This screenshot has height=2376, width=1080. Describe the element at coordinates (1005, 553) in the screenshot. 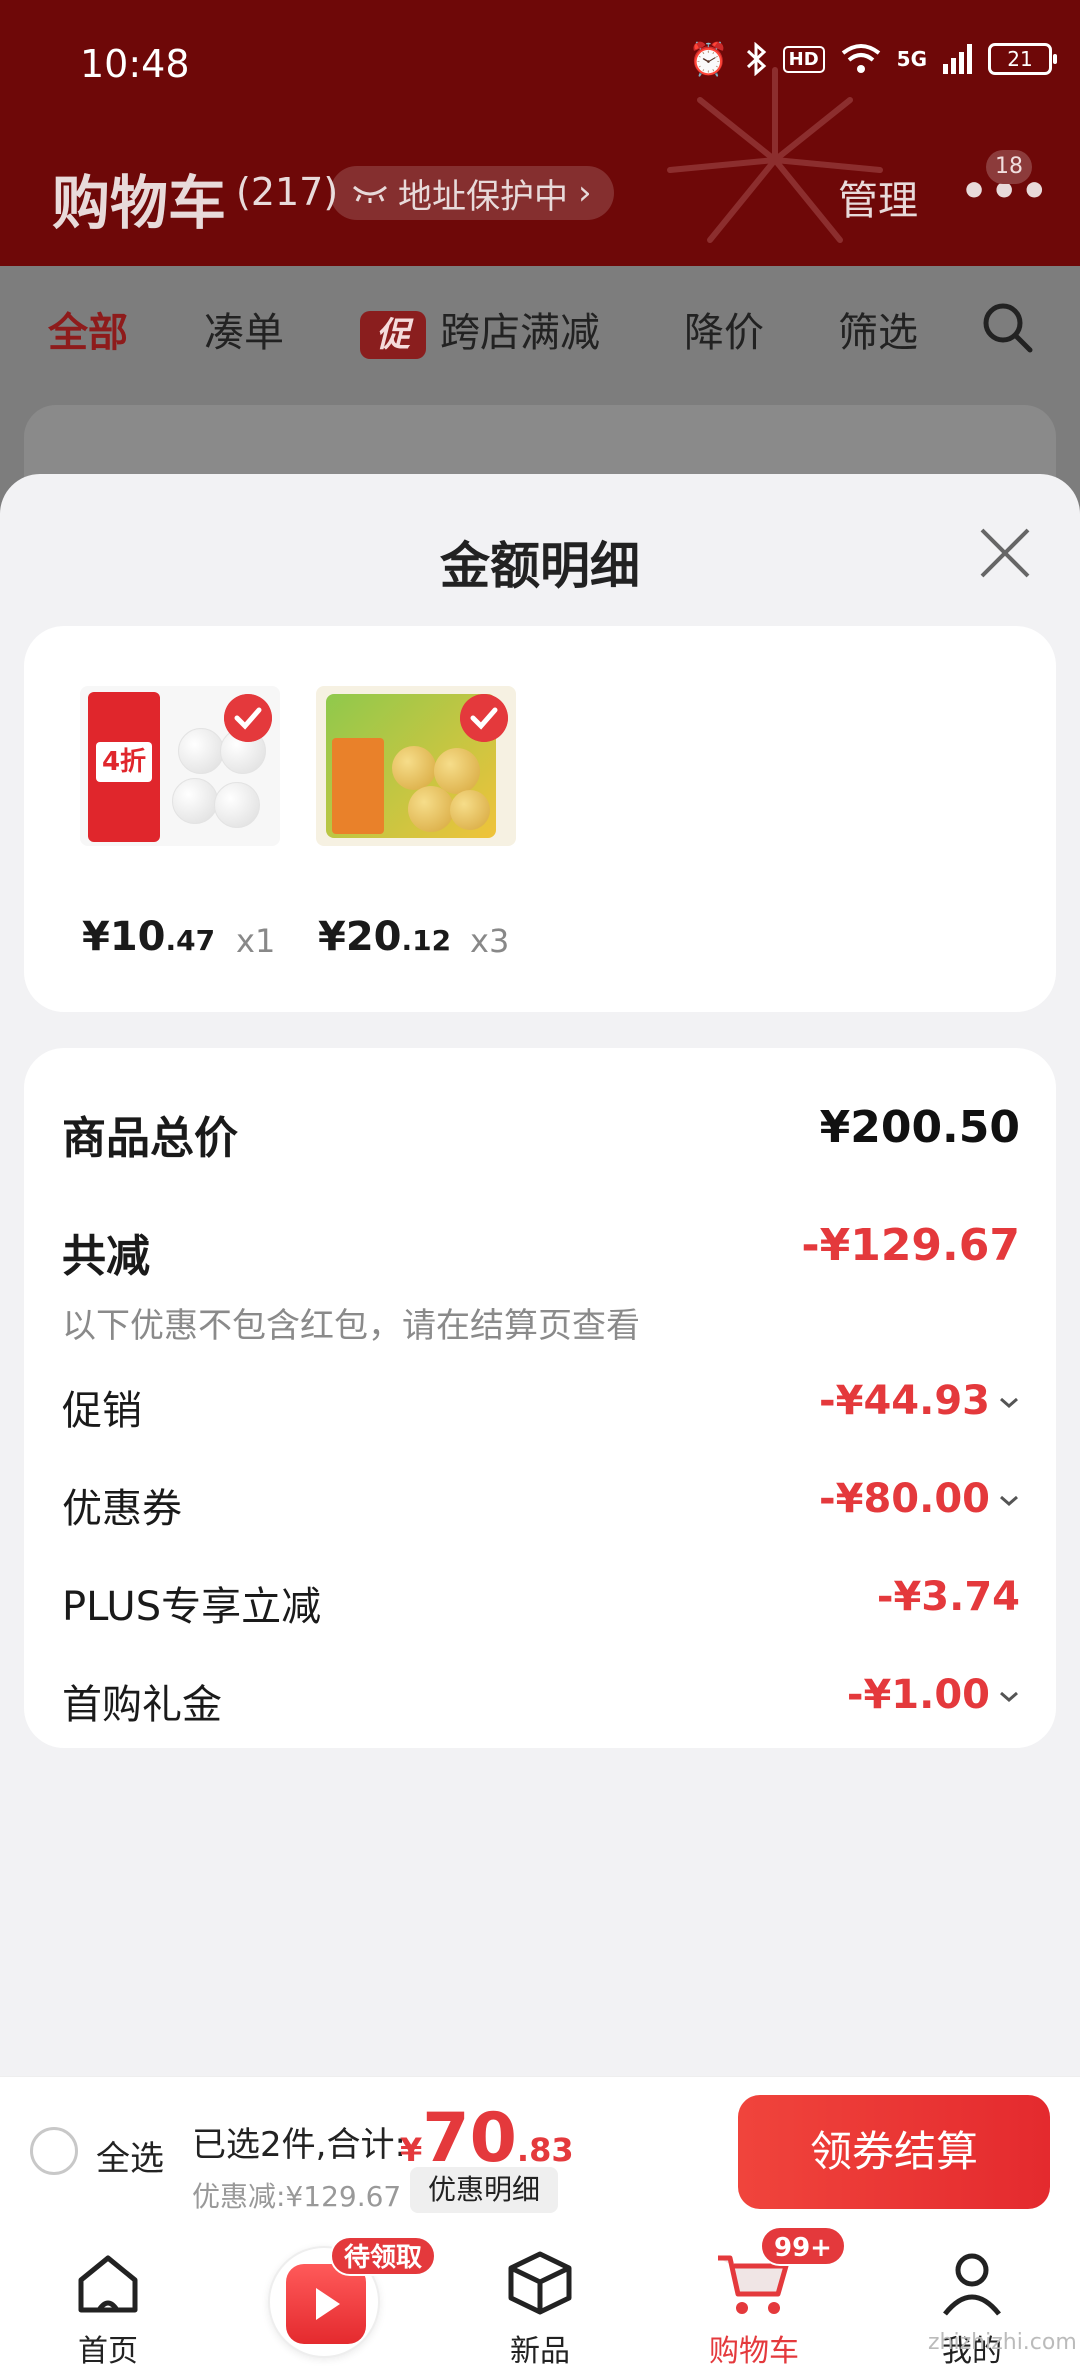

I see `close-icon` at that location.